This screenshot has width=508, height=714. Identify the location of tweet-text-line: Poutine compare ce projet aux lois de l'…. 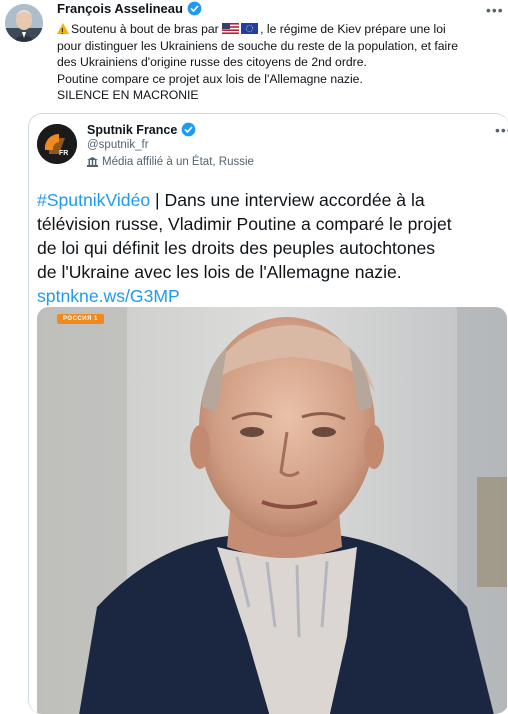
(210, 78).